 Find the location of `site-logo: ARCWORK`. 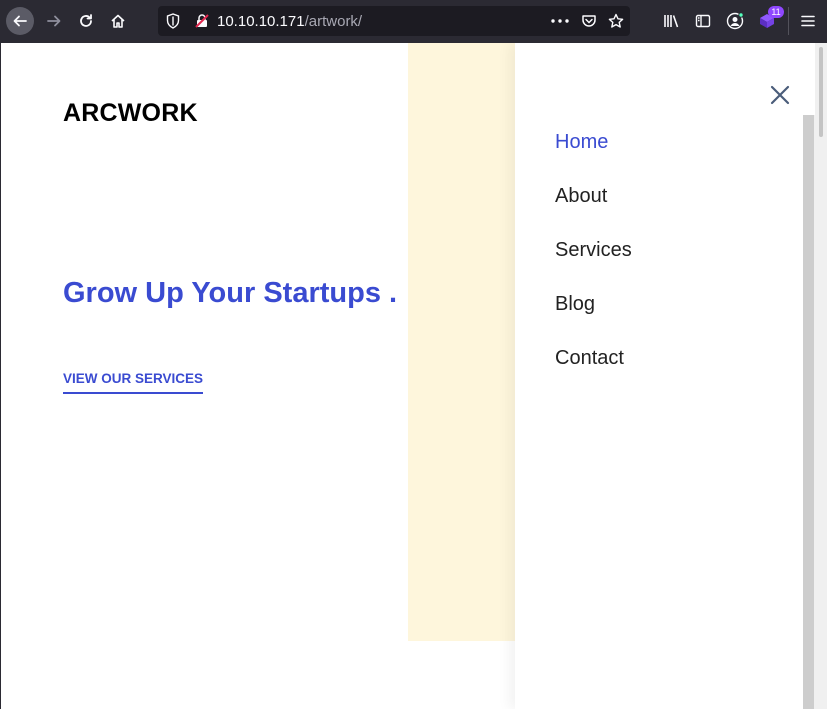

site-logo: ARCWORK is located at coordinates (130, 113).